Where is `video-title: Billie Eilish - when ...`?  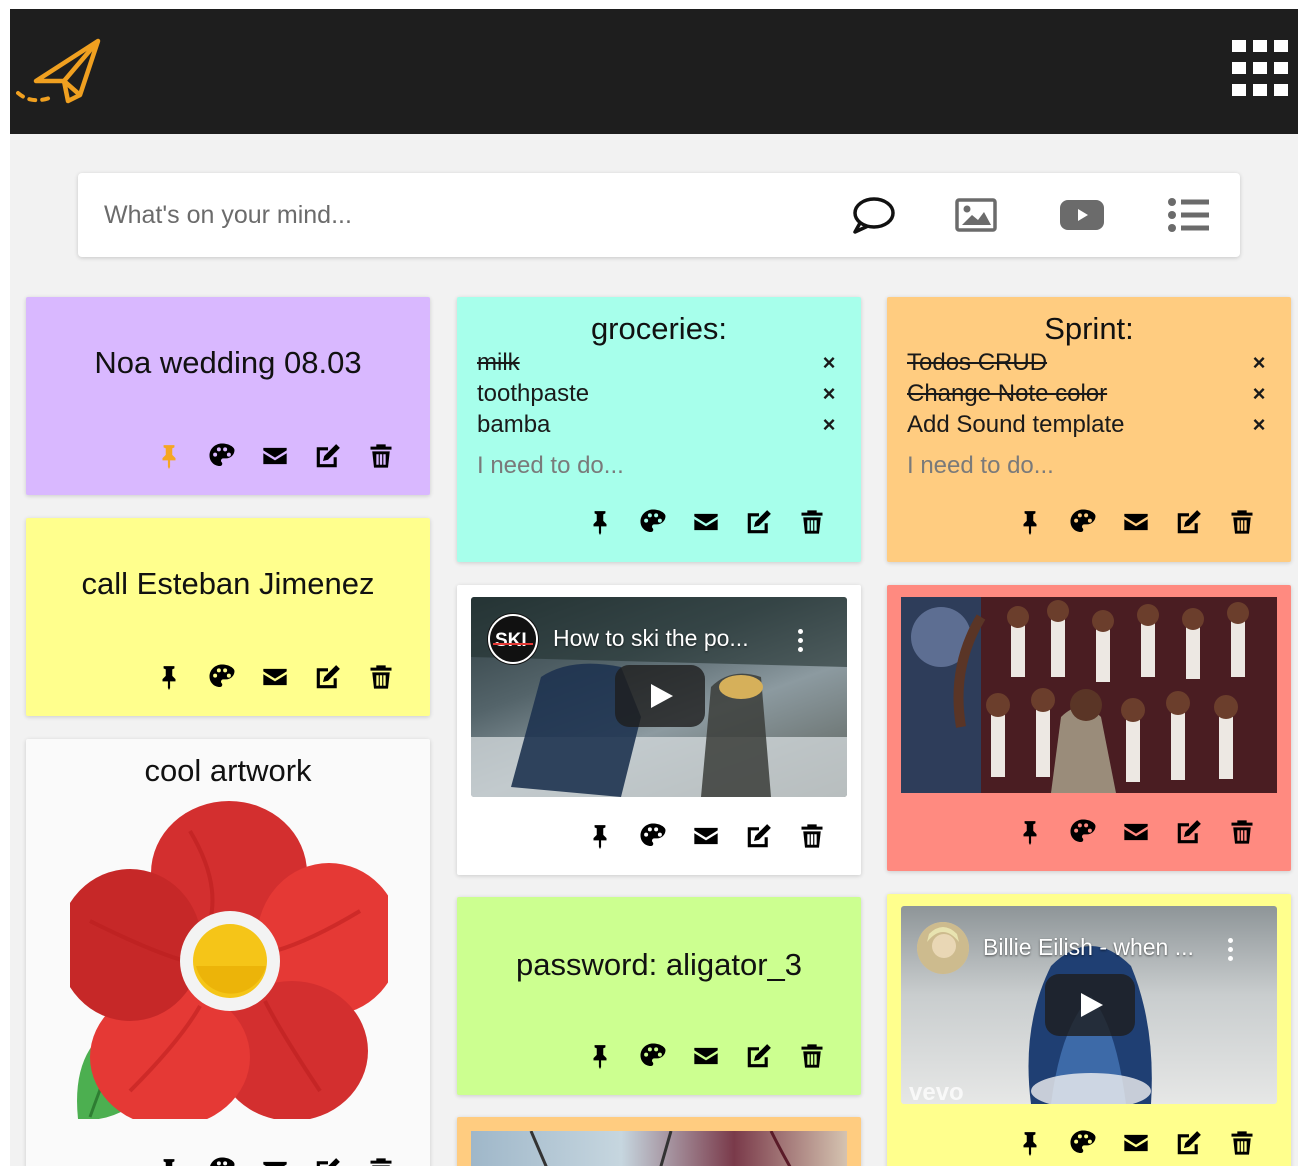
video-title: Billie Eilish - when ... is located at coordinates (1088, 947).